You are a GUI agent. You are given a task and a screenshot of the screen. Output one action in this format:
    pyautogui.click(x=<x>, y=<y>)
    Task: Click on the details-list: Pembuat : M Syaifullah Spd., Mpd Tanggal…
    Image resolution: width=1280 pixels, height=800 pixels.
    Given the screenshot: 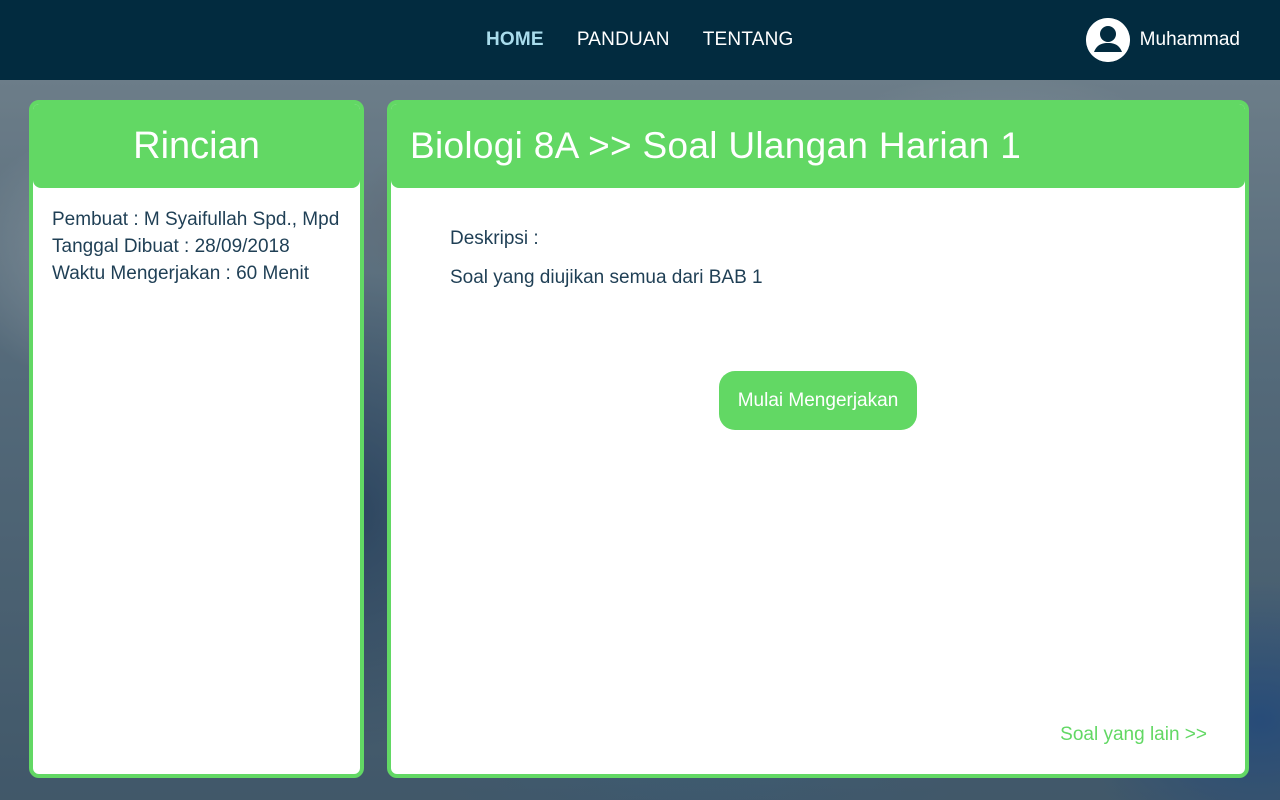 What is the action you would take?
    pyautogui.click(x=196, y=237)
    